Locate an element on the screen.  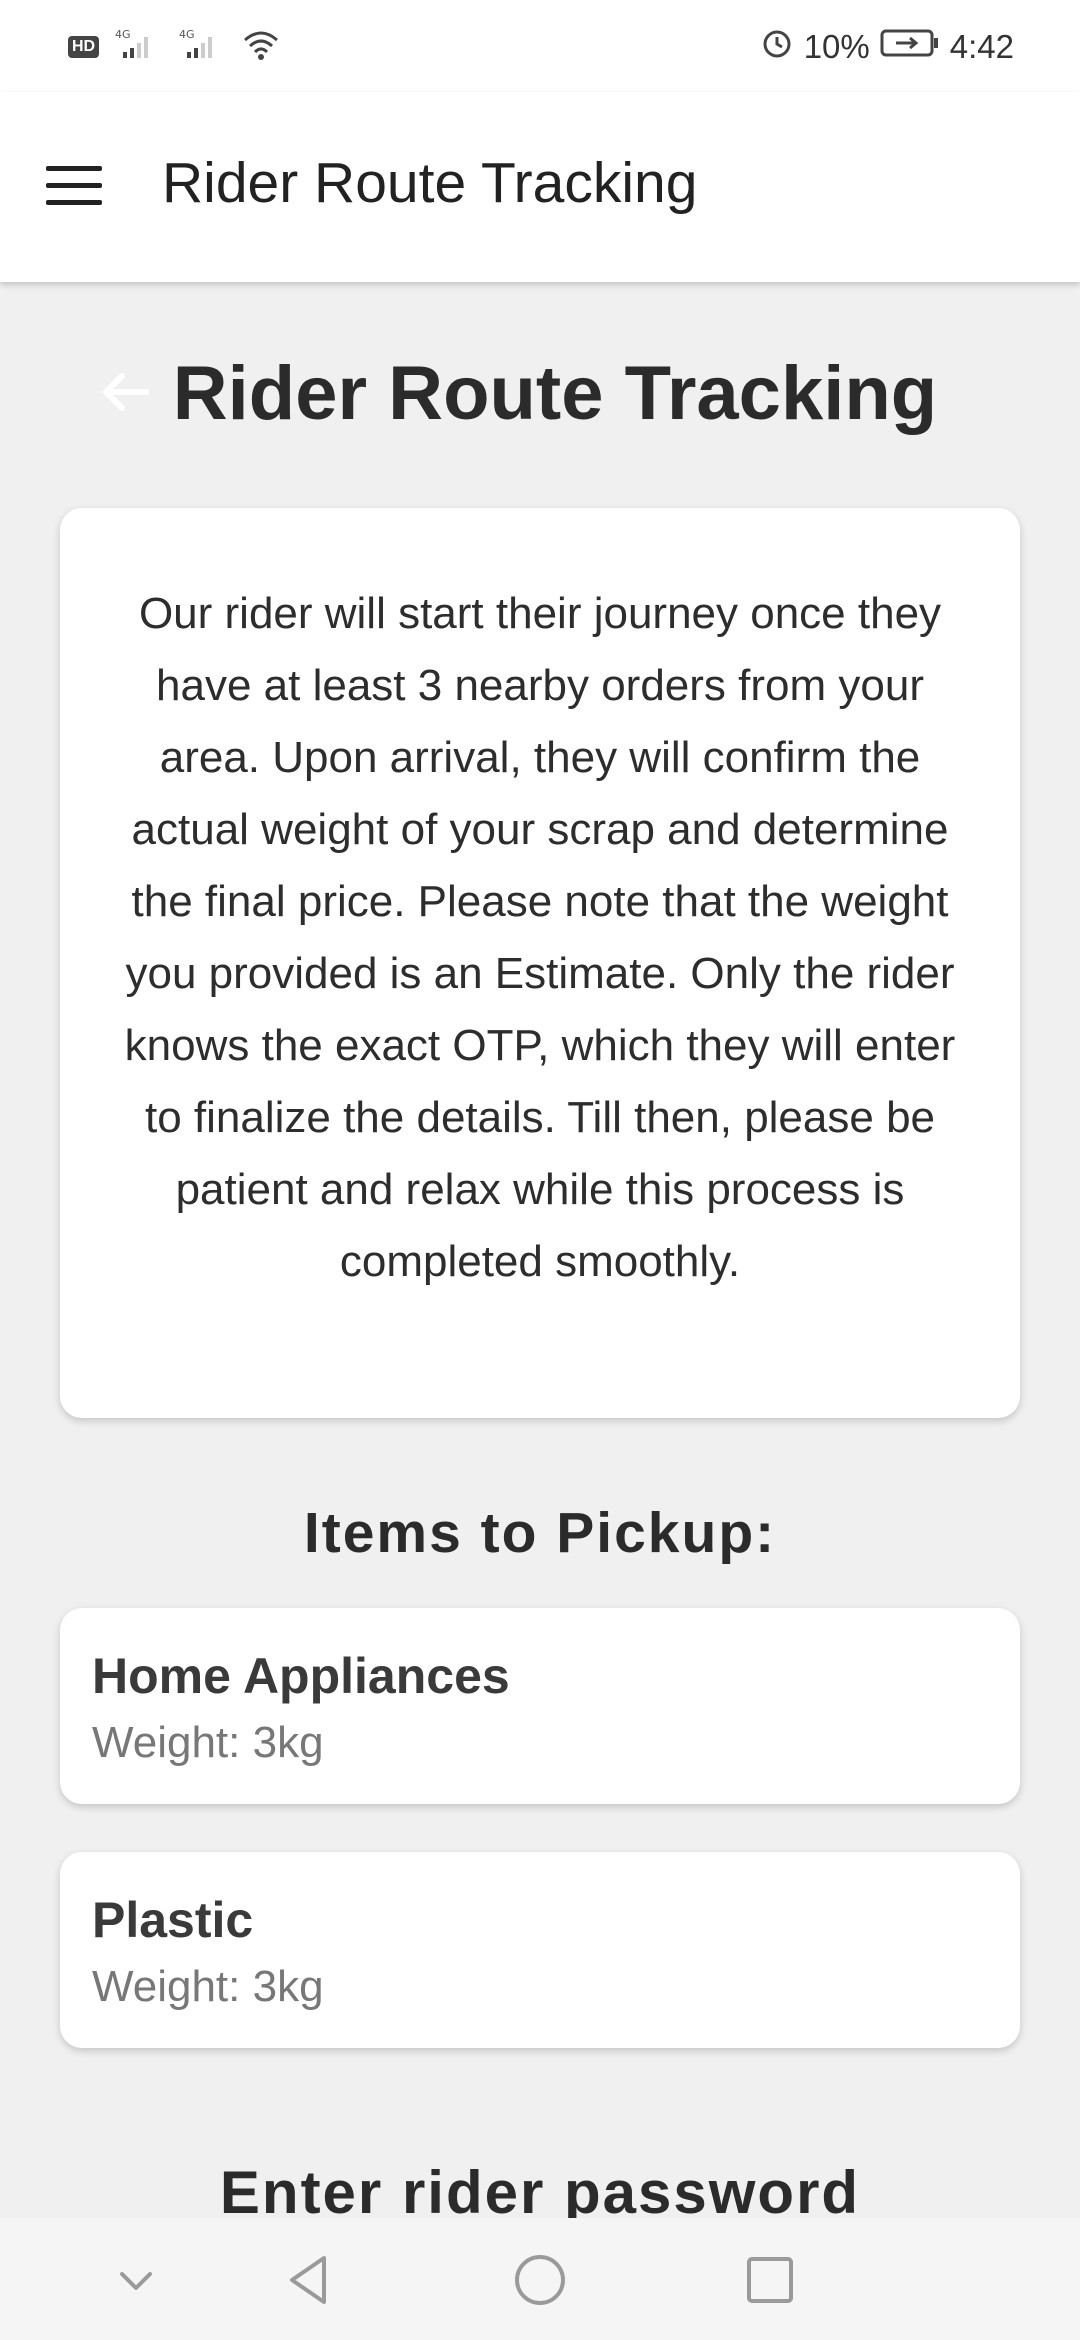
signal-icon-2: 4G is located at coordinates (202, 46).